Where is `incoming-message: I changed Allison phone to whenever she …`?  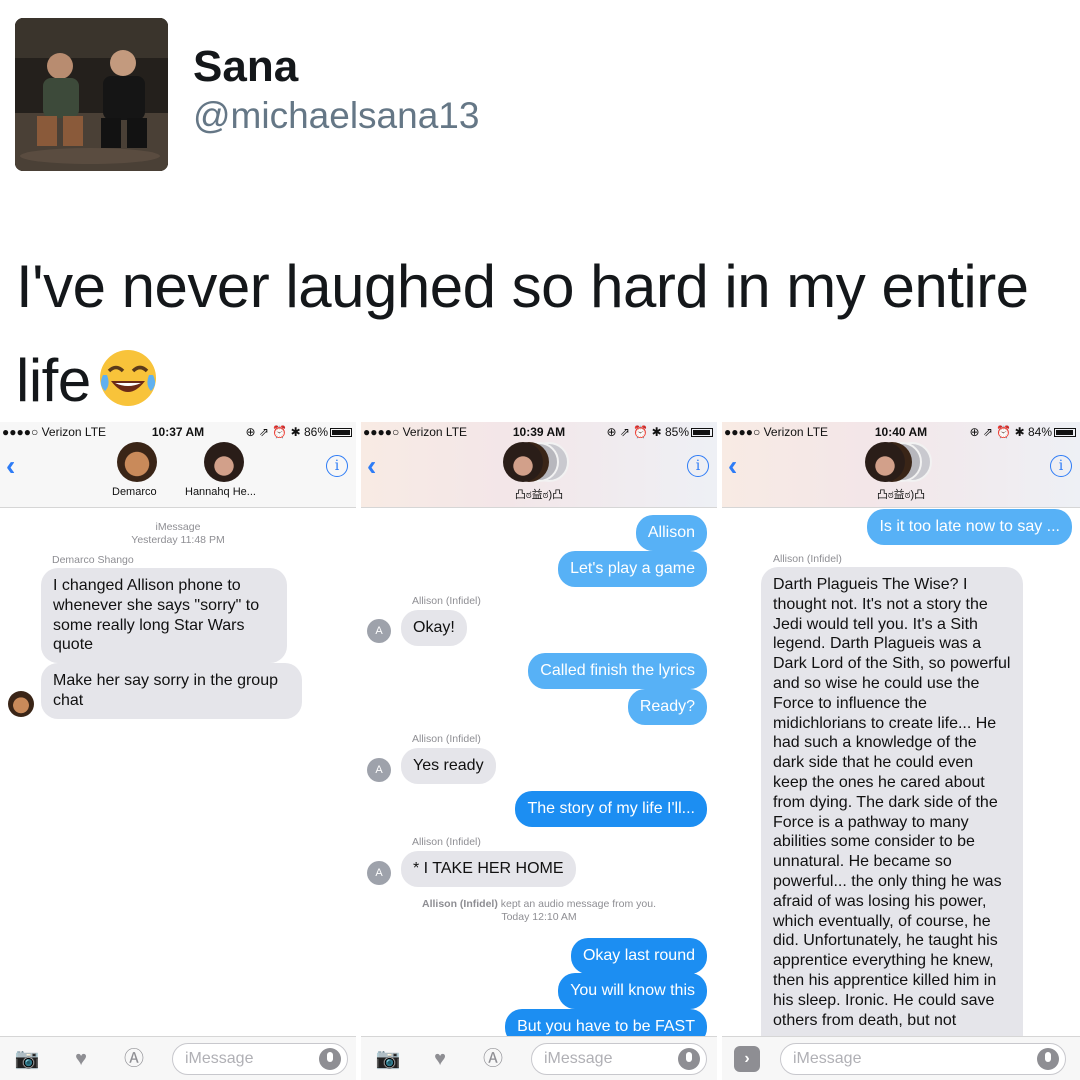
incoming-message: I changed Allison phone to whenever she … is located at coordinates (164, 616).